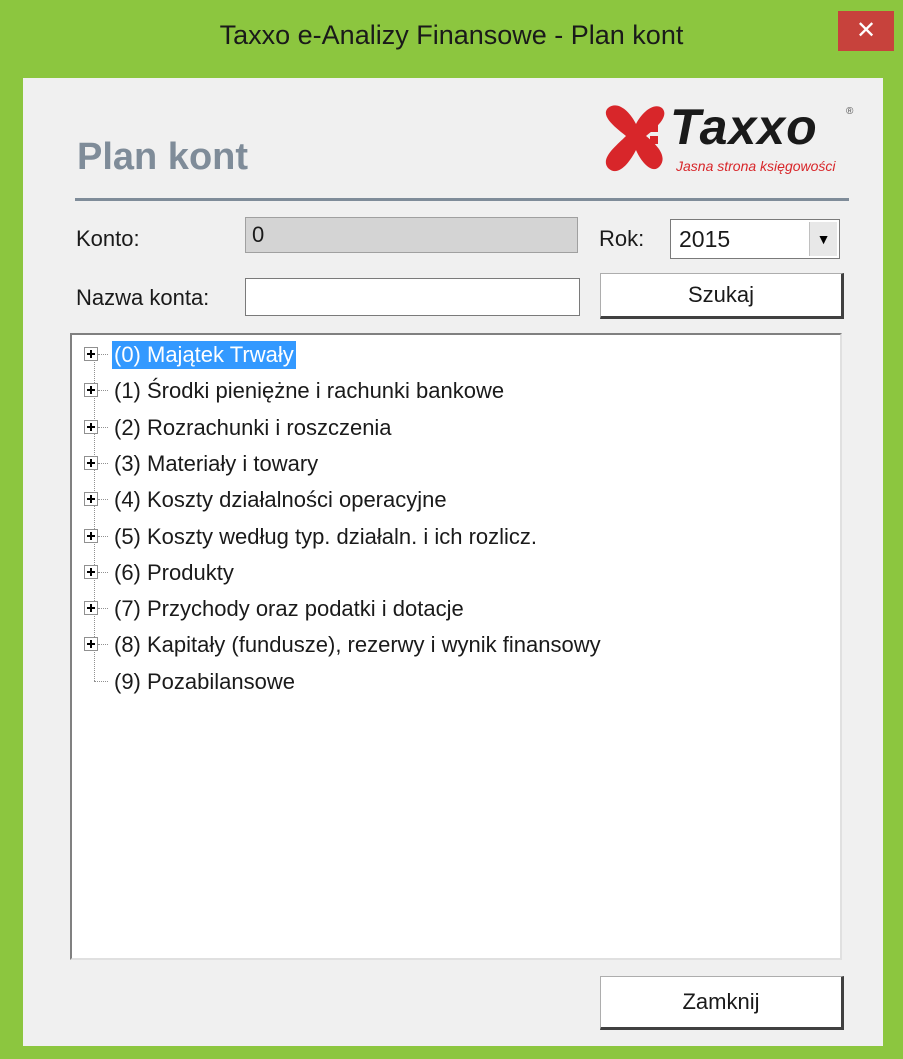 The image size is (903, 1059). What do you see at coordinates (462, 199) in the screenshot?
I see `header-divider` at bounding box center [462, 199].